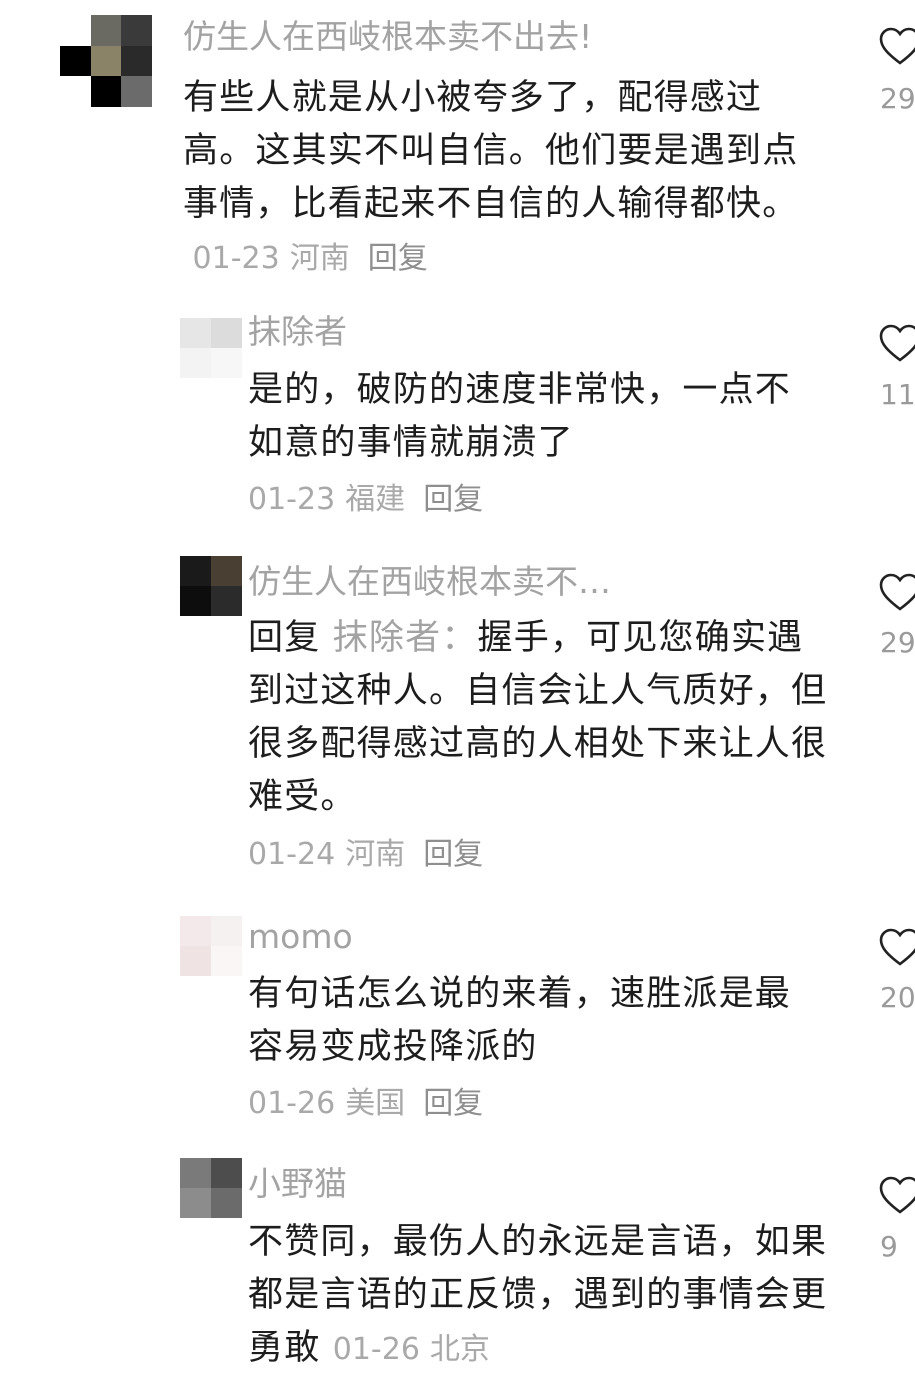 This screenshot has height=1397, width=915. Describe the element at coordinates (292, 854) in the screenshot. I see `comment-date: 01-24` at that location.